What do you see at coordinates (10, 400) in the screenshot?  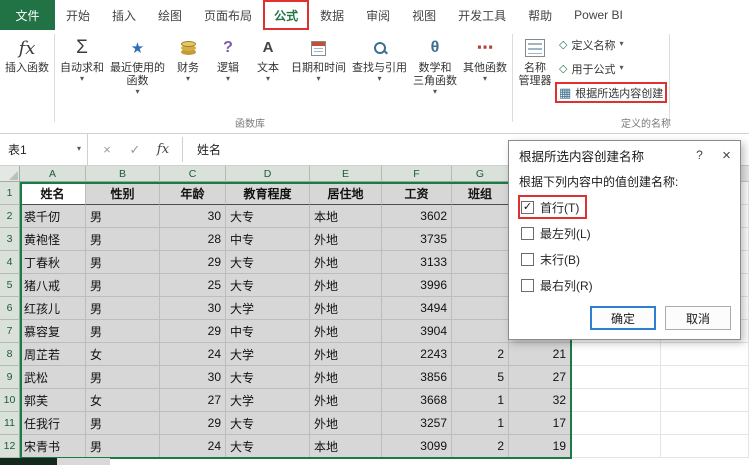 I see `row-header-10: 10` at bounding box center [10, 400].